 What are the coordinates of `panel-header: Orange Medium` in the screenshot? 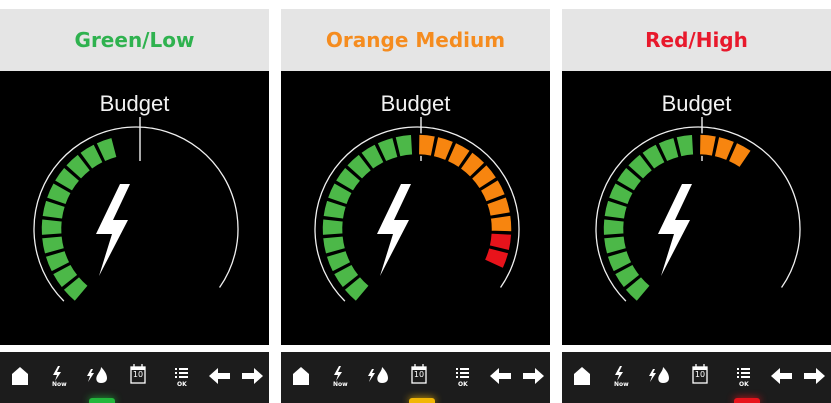 It's located at (415, 40).